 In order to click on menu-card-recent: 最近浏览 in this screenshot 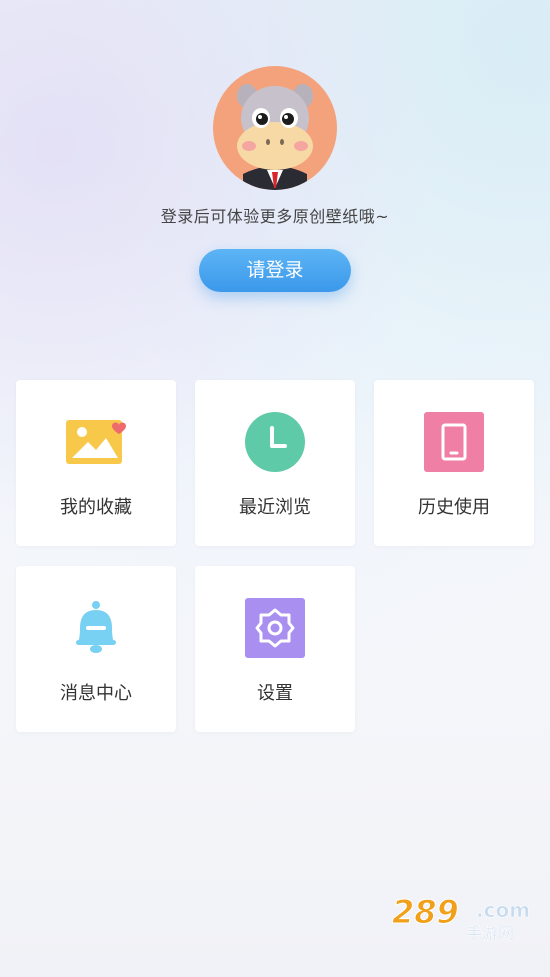, I will do `click(275, 463)`.